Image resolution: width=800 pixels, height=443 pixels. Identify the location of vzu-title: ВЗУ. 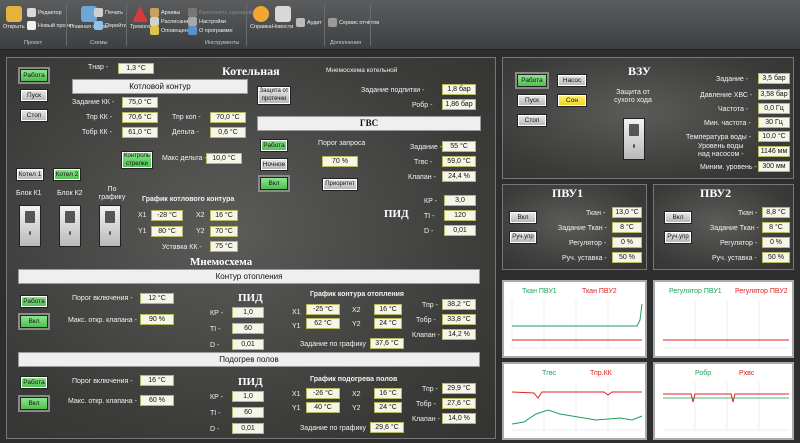
(639, 71).